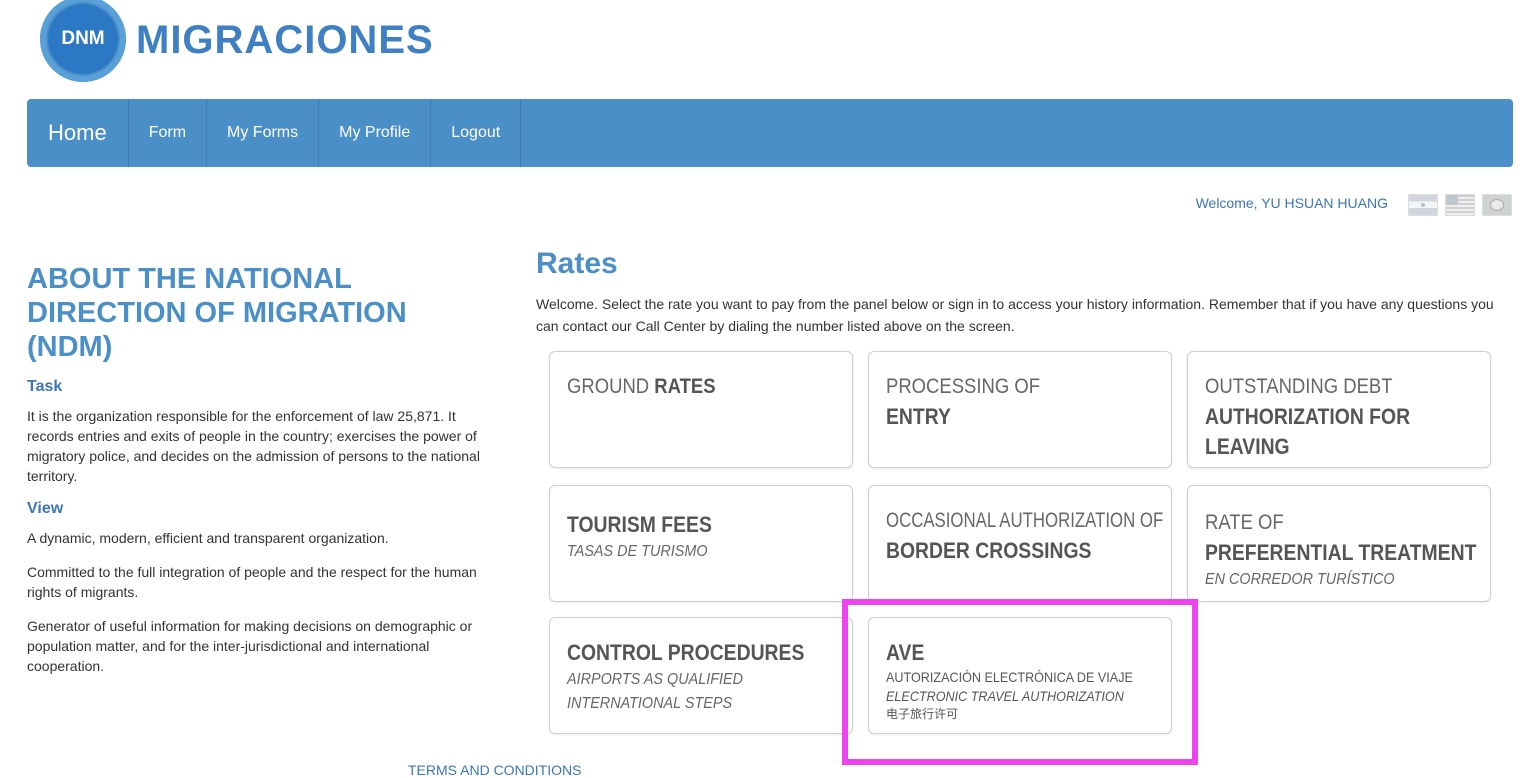 The height and width of the screenshot is (778, 1536). Describe the element at coordinates (1244, 522) in the screenshot. I see `card-title-light: RATE OF` at that location.